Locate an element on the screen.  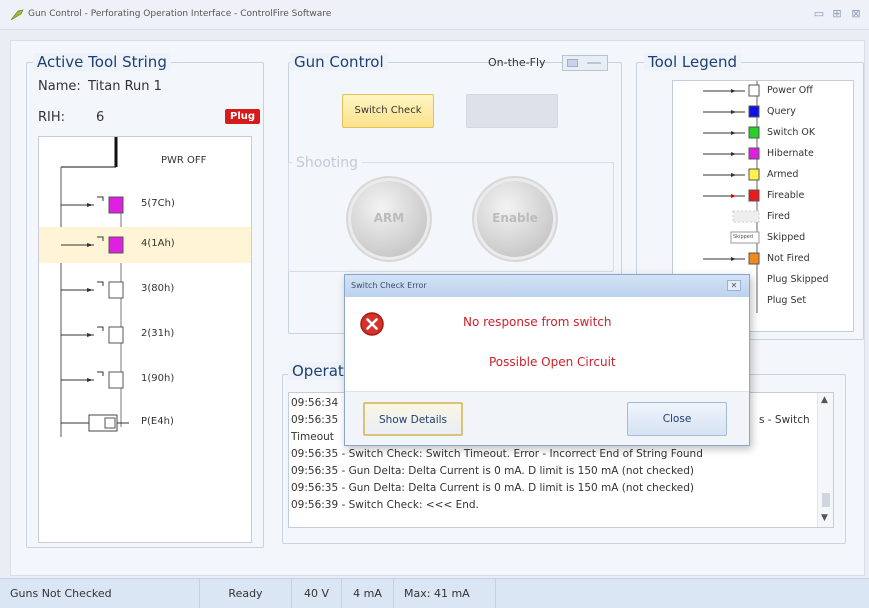
shooting-group is located at coordinates (451, 217).